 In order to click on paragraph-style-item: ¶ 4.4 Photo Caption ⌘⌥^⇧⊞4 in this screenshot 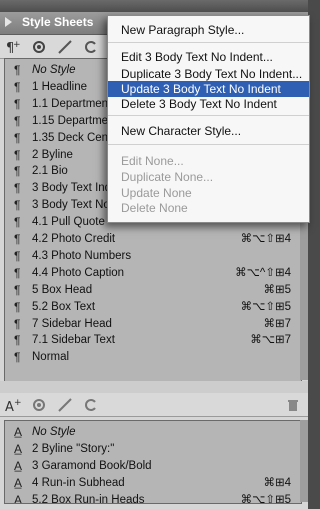, I will do `click(153, 273)`.